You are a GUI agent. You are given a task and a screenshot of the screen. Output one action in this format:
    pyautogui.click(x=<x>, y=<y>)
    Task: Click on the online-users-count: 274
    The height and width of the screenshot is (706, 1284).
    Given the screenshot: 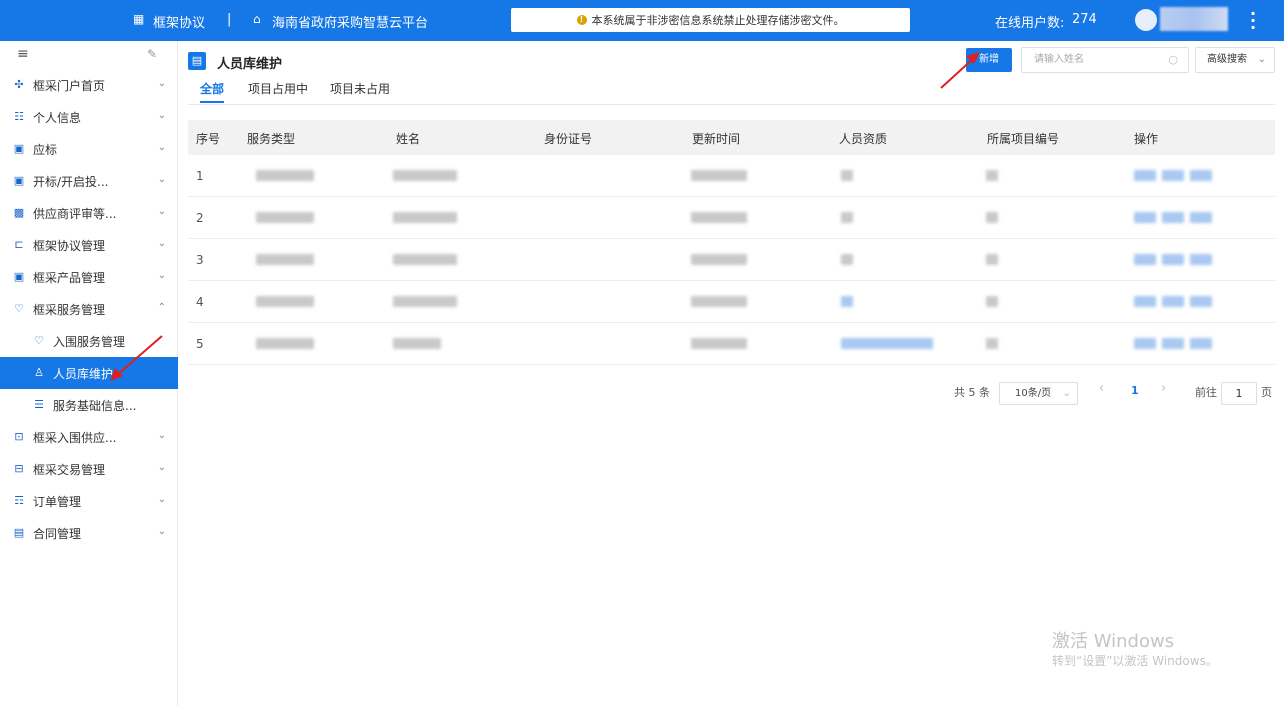 What is the action you would take?
    pyautogui.click(x=1084, y=19)
    